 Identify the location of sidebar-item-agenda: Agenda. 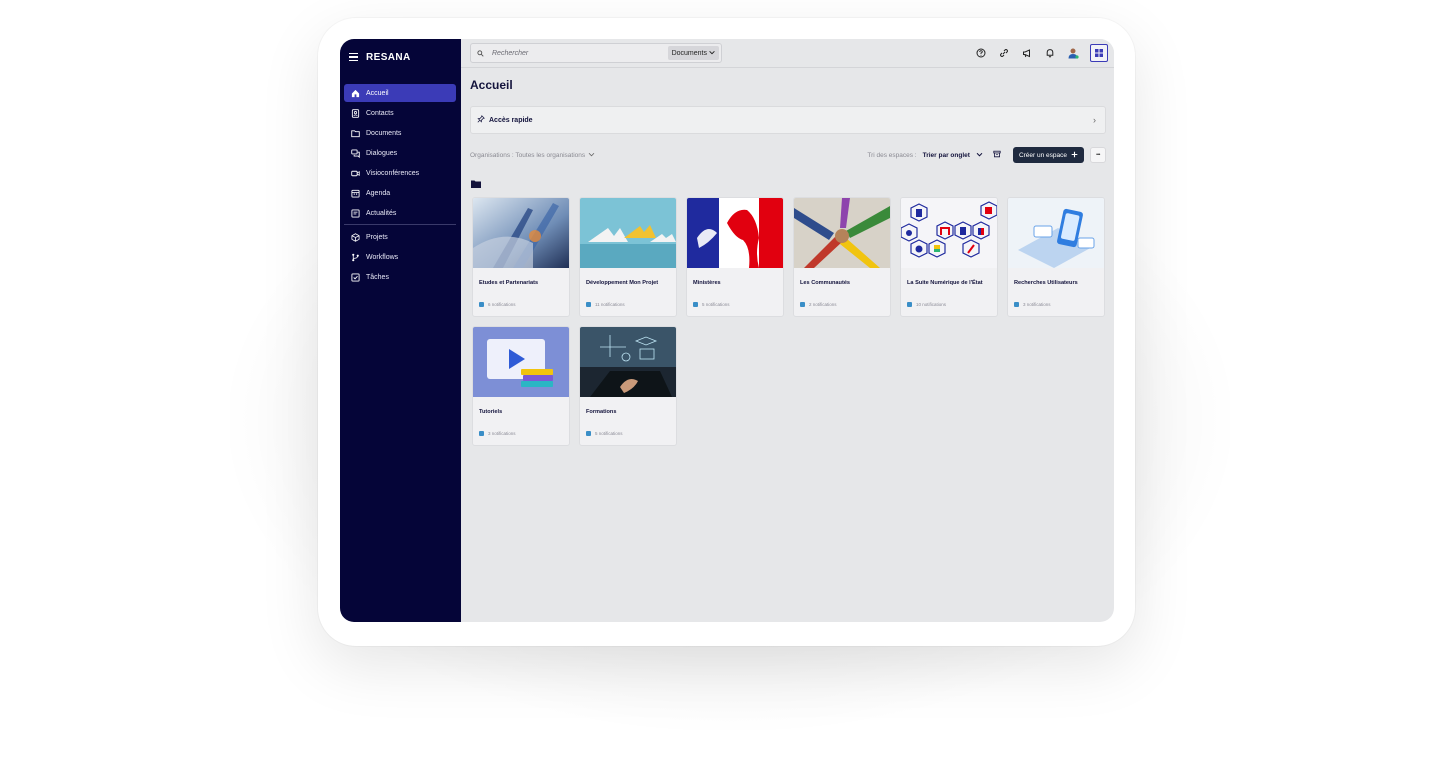
(400, 193).